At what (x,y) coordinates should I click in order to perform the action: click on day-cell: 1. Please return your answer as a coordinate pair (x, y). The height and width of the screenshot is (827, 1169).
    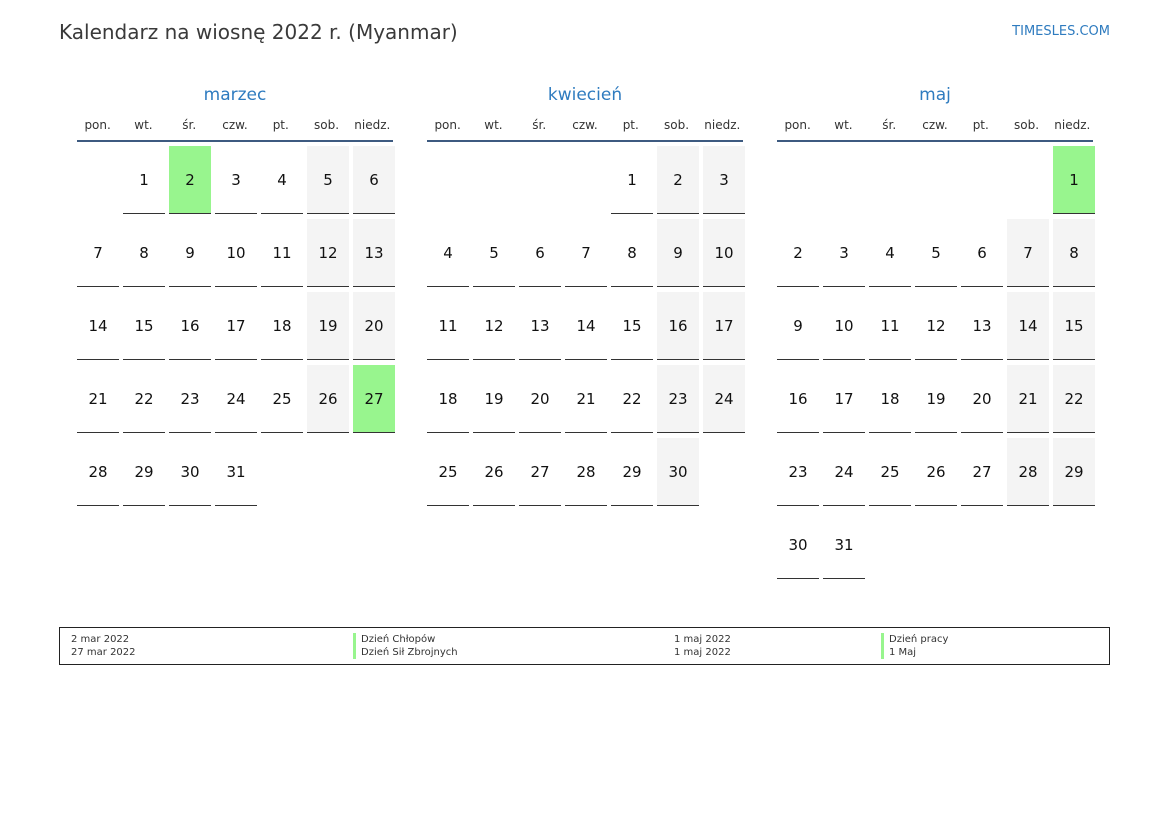
    Looking at the image, I should click on (632, 180).